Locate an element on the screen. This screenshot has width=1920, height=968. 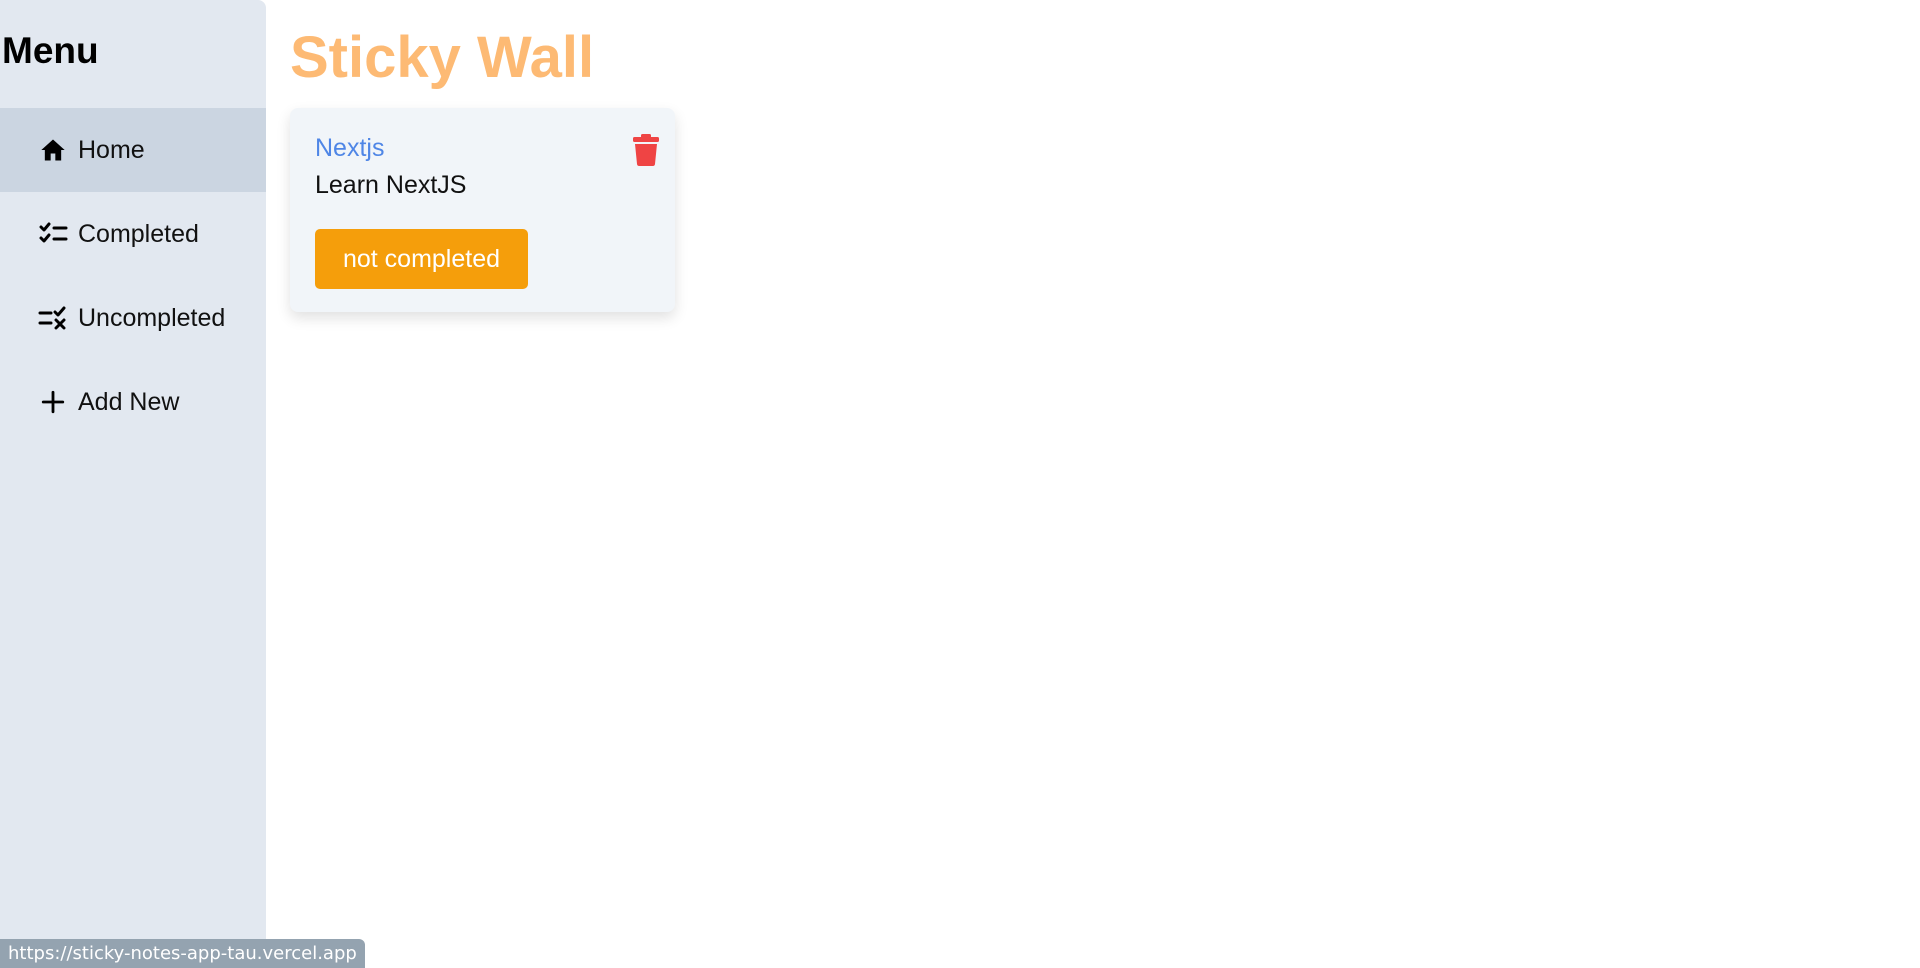
sidebar-nav: Home Completed Uncompleted Add New is located at coordinates (133, 276).